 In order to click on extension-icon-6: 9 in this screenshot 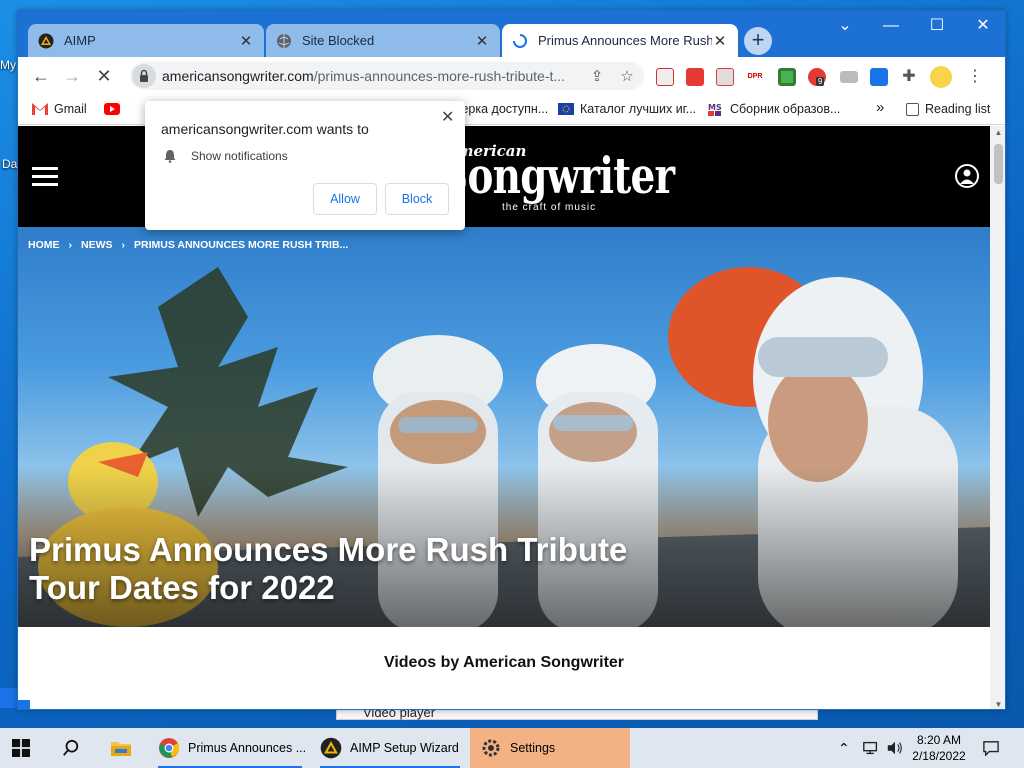, I will do `click(817, 77)`.